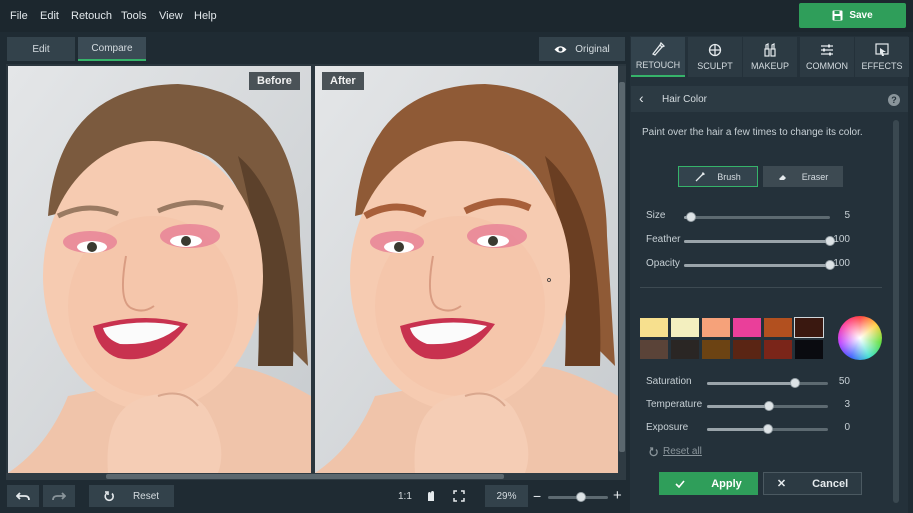  Describe the element at coordinates (146, 496) in the screenshot. I see `reset-label: Reset` at that location.